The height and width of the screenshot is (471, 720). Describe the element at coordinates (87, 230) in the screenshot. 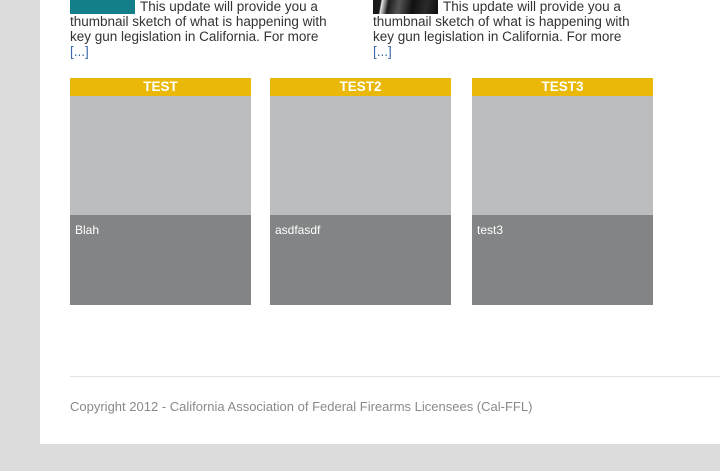

I see `card-body-text: Blah` at that location.